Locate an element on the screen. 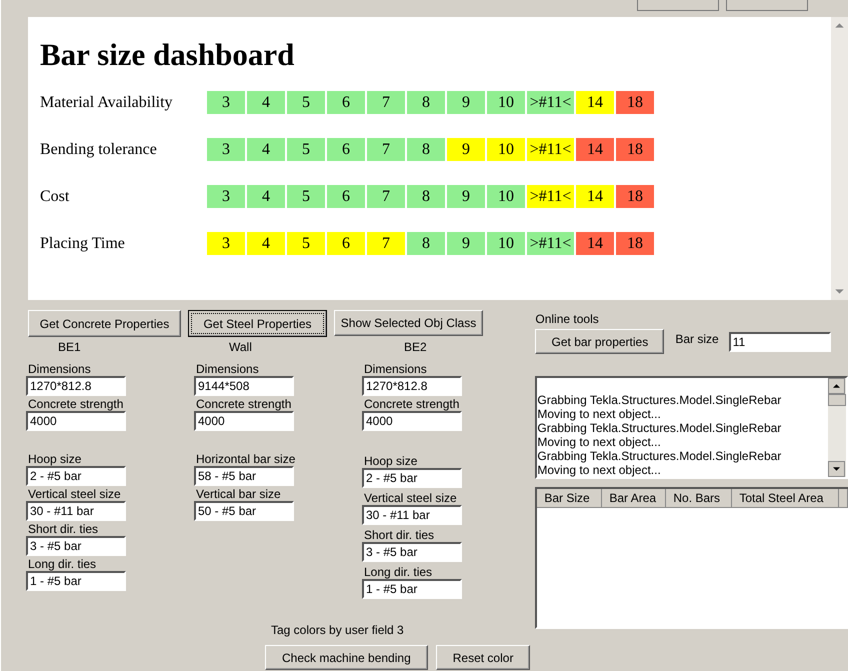 The width and height of the screenshot is (848, 671). column-header: Bar Size is located at coordinates (569, 498).